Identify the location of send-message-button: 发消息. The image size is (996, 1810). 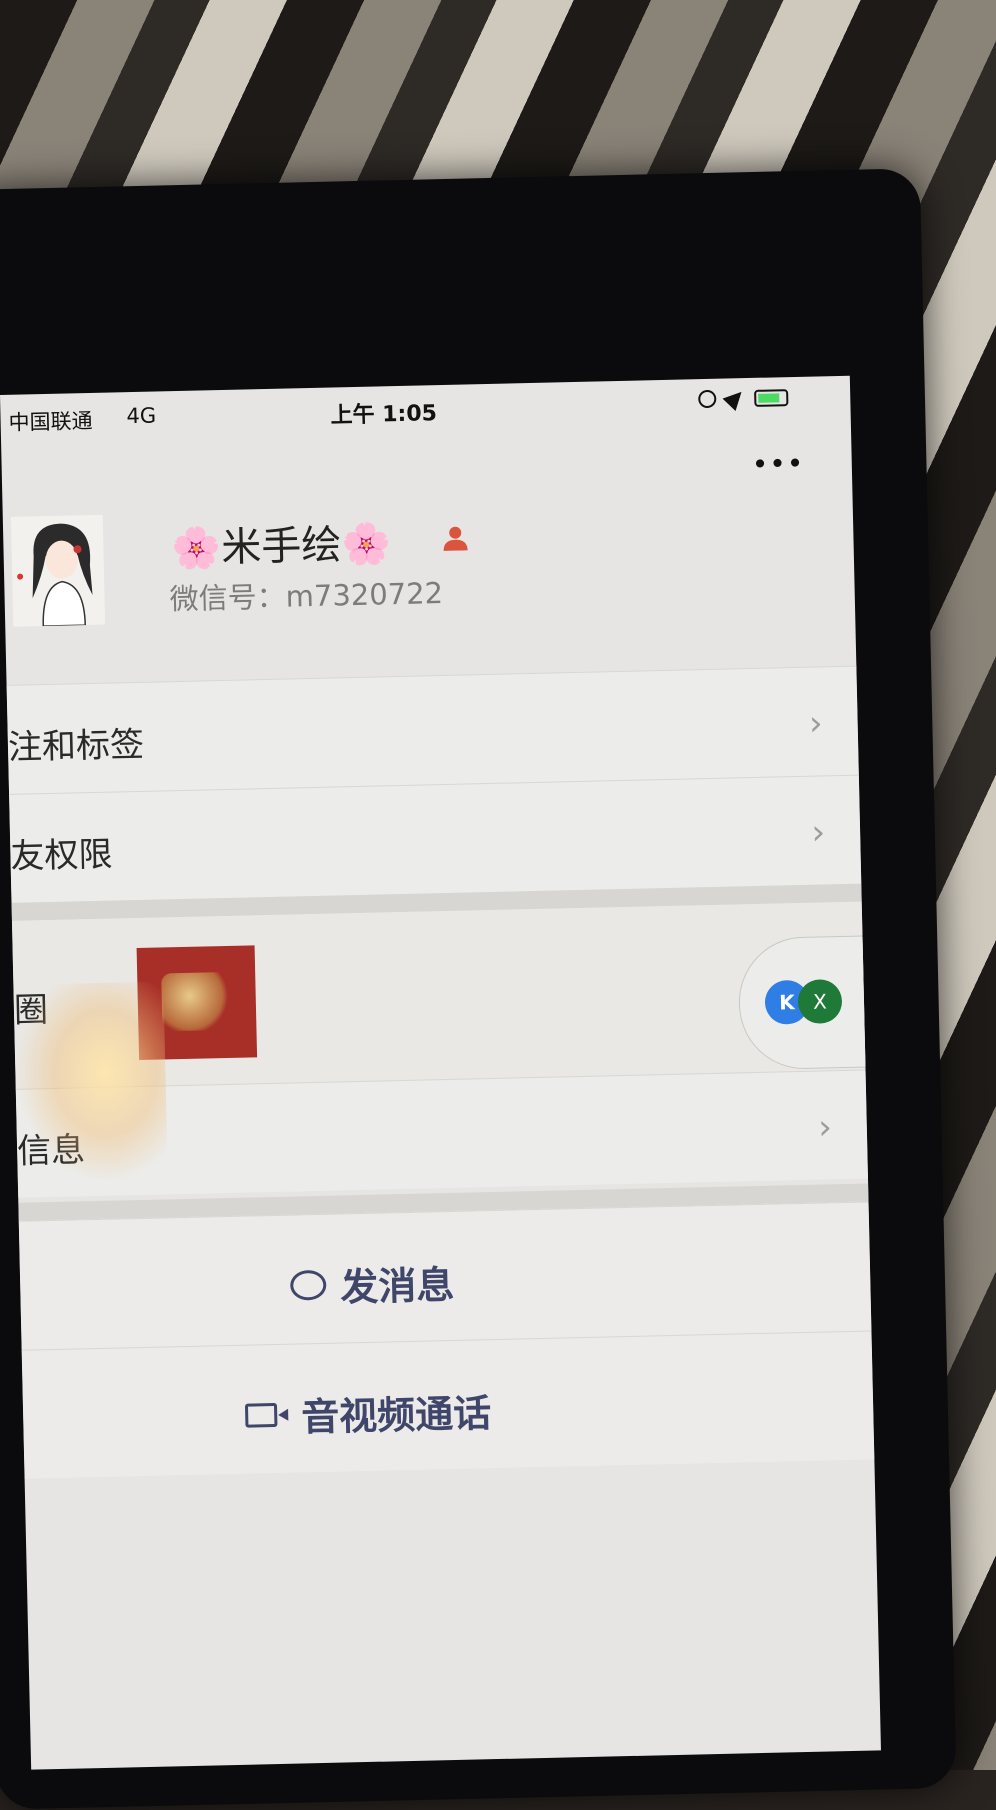
(445, 1275).